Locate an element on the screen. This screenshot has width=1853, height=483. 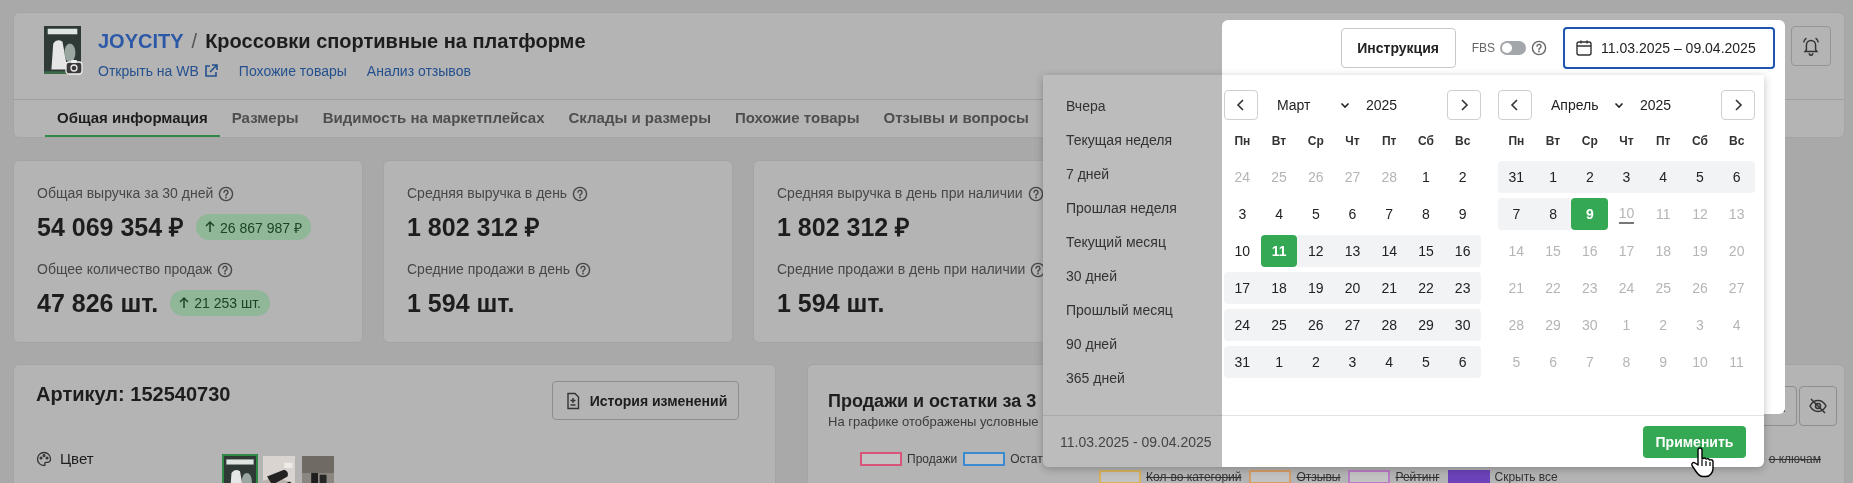
stat-label: Общее количество продаж is located at coordinates (125, 269).